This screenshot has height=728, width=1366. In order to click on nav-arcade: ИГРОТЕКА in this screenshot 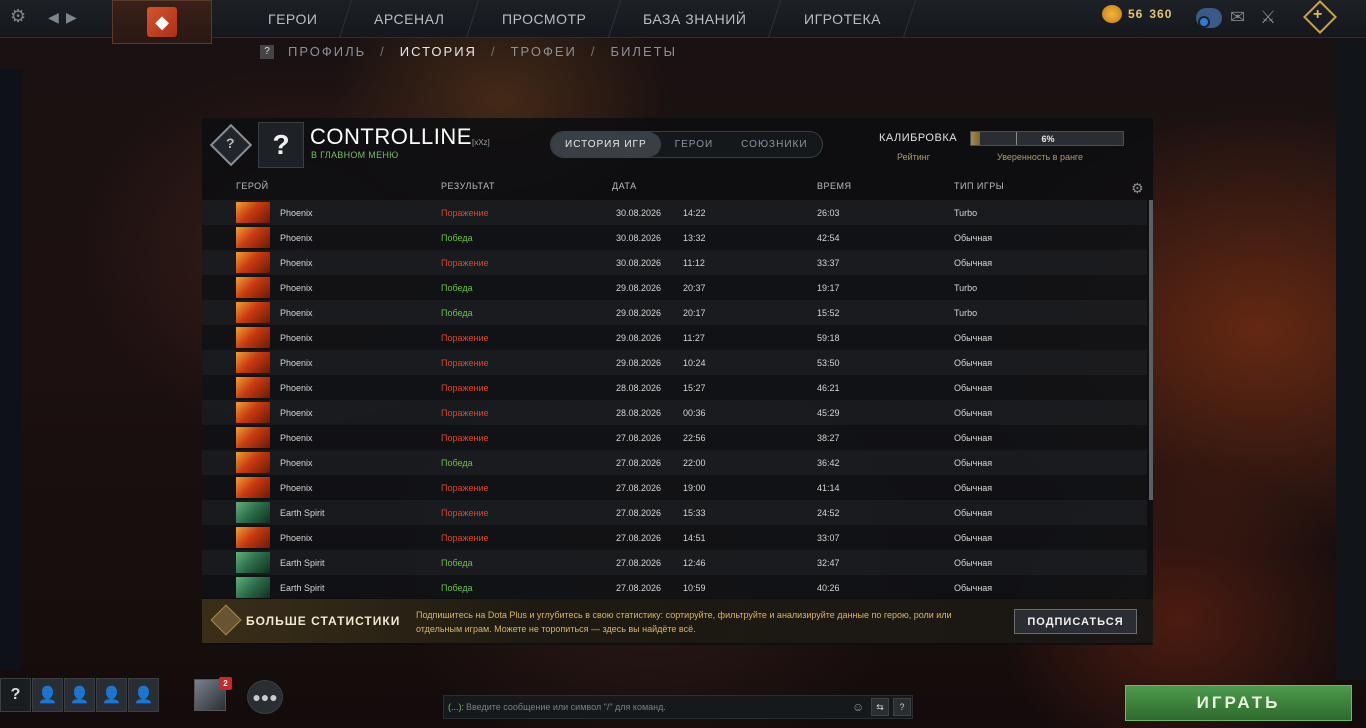, I will do `click(842, 19)`.